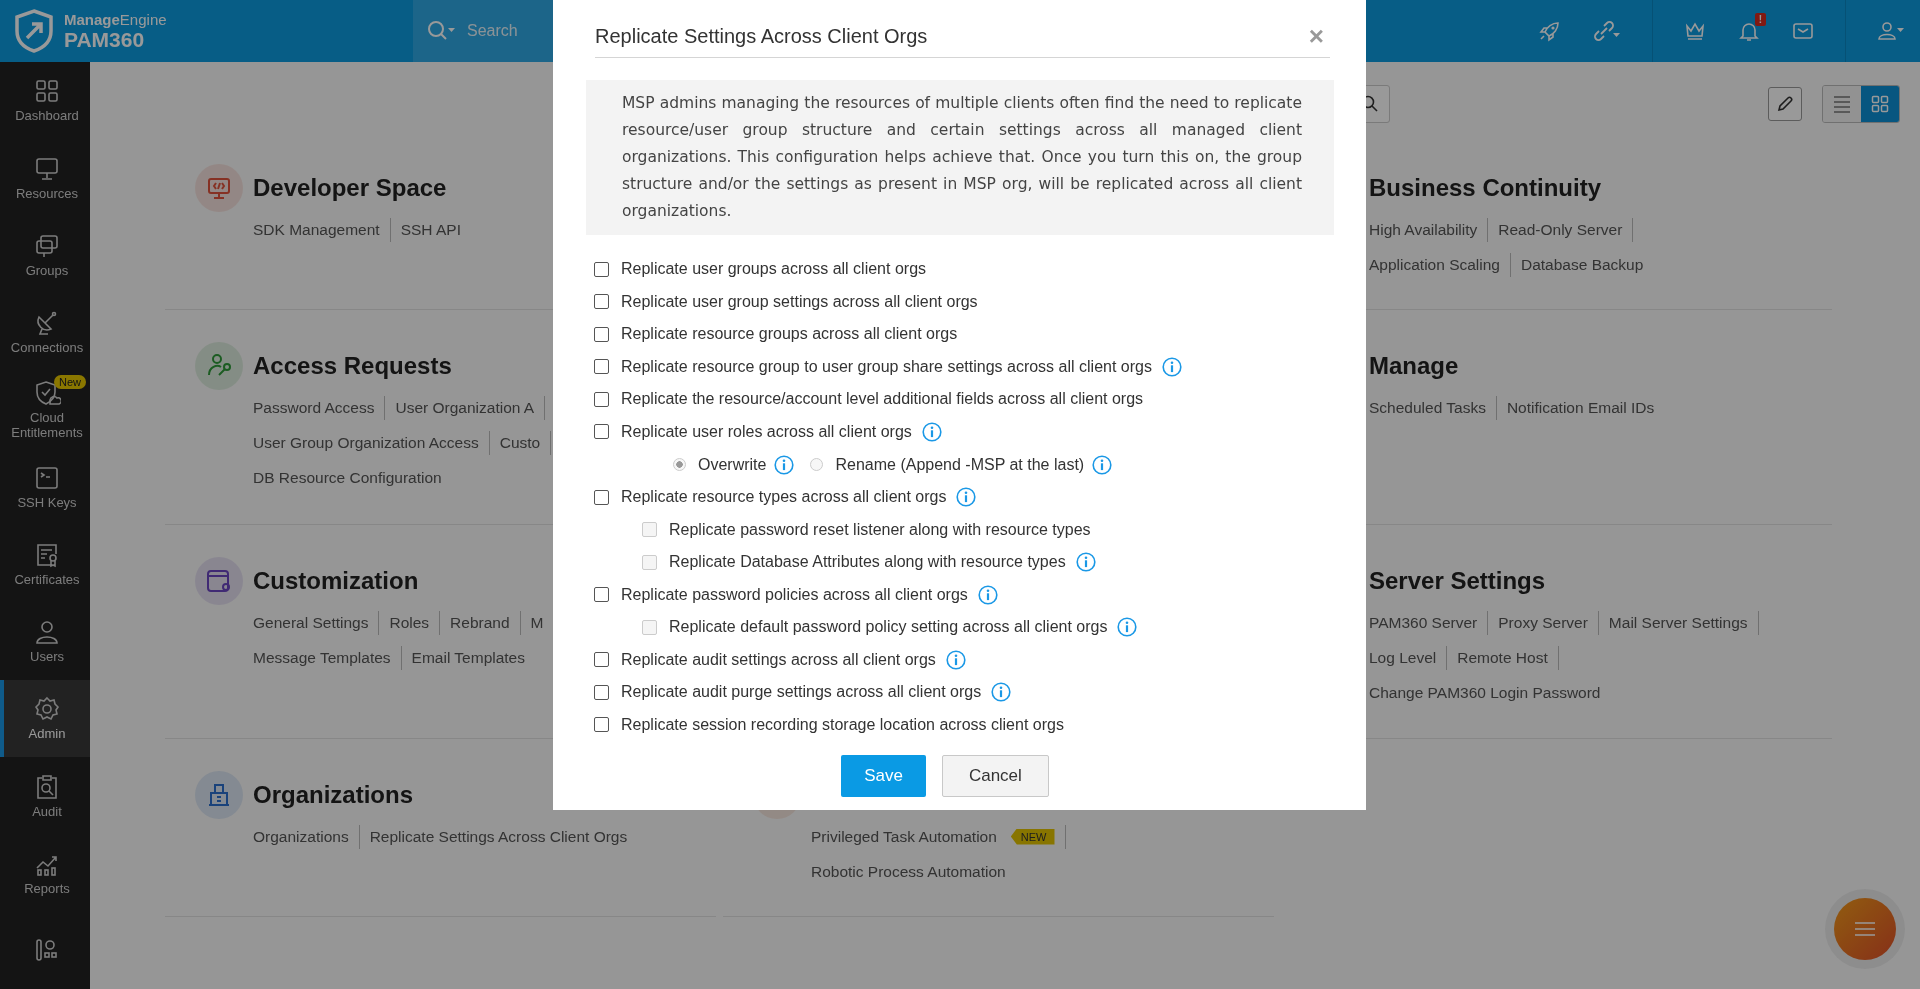  What do you see at coordinates (409, 622) in the screenshot?
I see `settings-link: Roles` at bounding box center [409, 622].